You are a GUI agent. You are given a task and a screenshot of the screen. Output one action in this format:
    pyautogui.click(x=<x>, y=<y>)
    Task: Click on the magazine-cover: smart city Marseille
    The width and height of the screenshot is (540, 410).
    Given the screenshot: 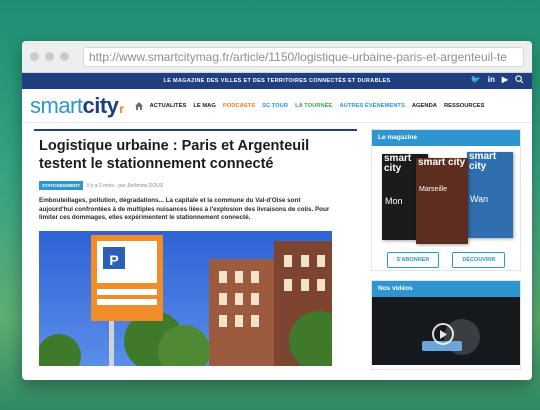 What is the action you would take?
    pyautogui.click(x=442, y=201)
    